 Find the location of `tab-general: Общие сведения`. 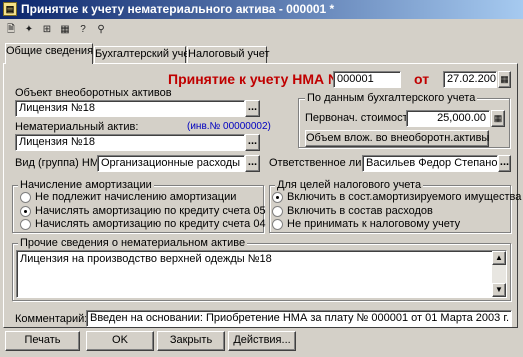

tab-general: Общие сведения is located at coordinates (49, 53).